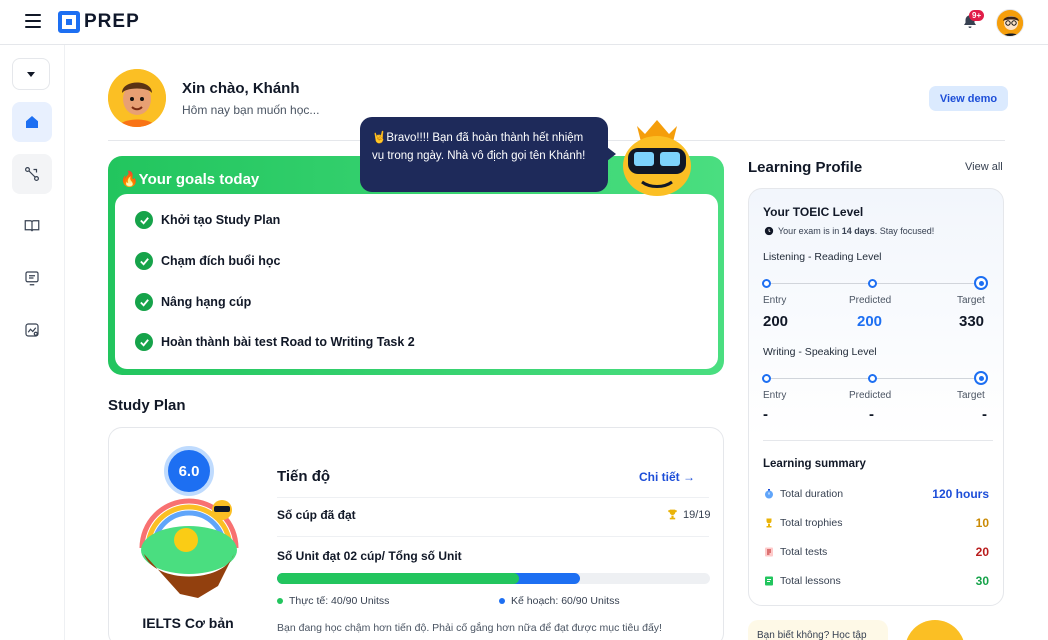 This screenshot has width=1048, height=640. I want to click on chart-icon, so click(32, 330).